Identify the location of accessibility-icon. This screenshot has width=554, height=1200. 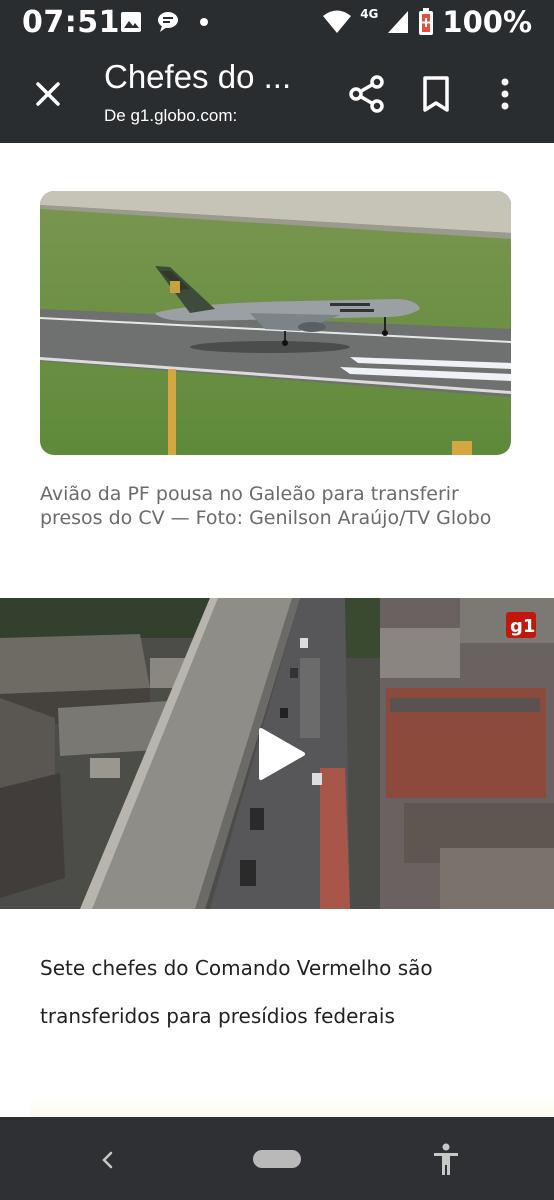
(446, 1159).